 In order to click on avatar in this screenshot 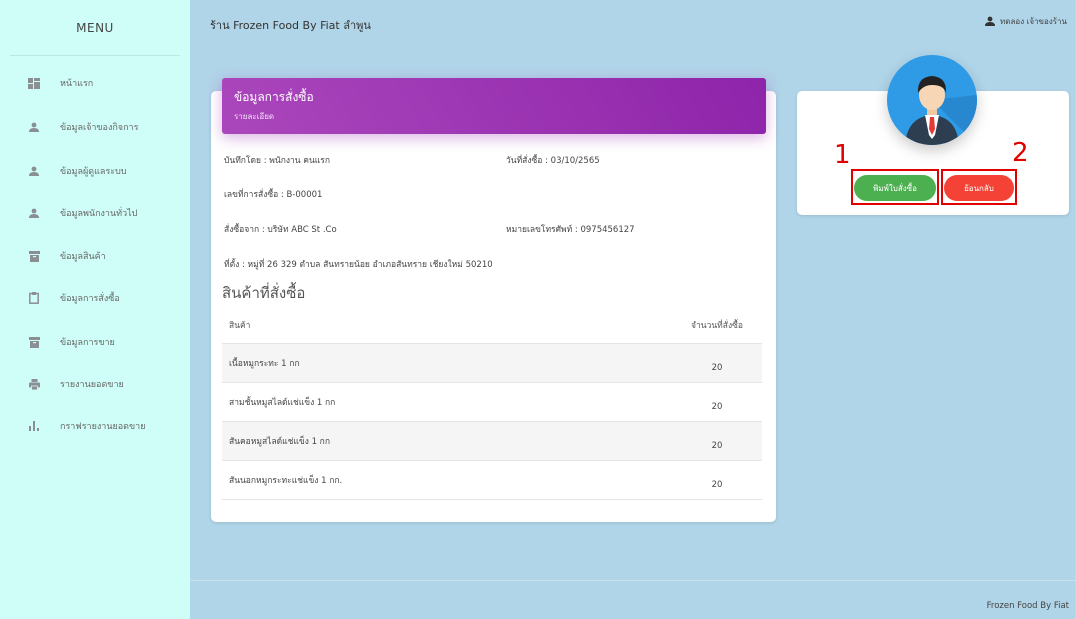, I will do `click(932, 100)`.